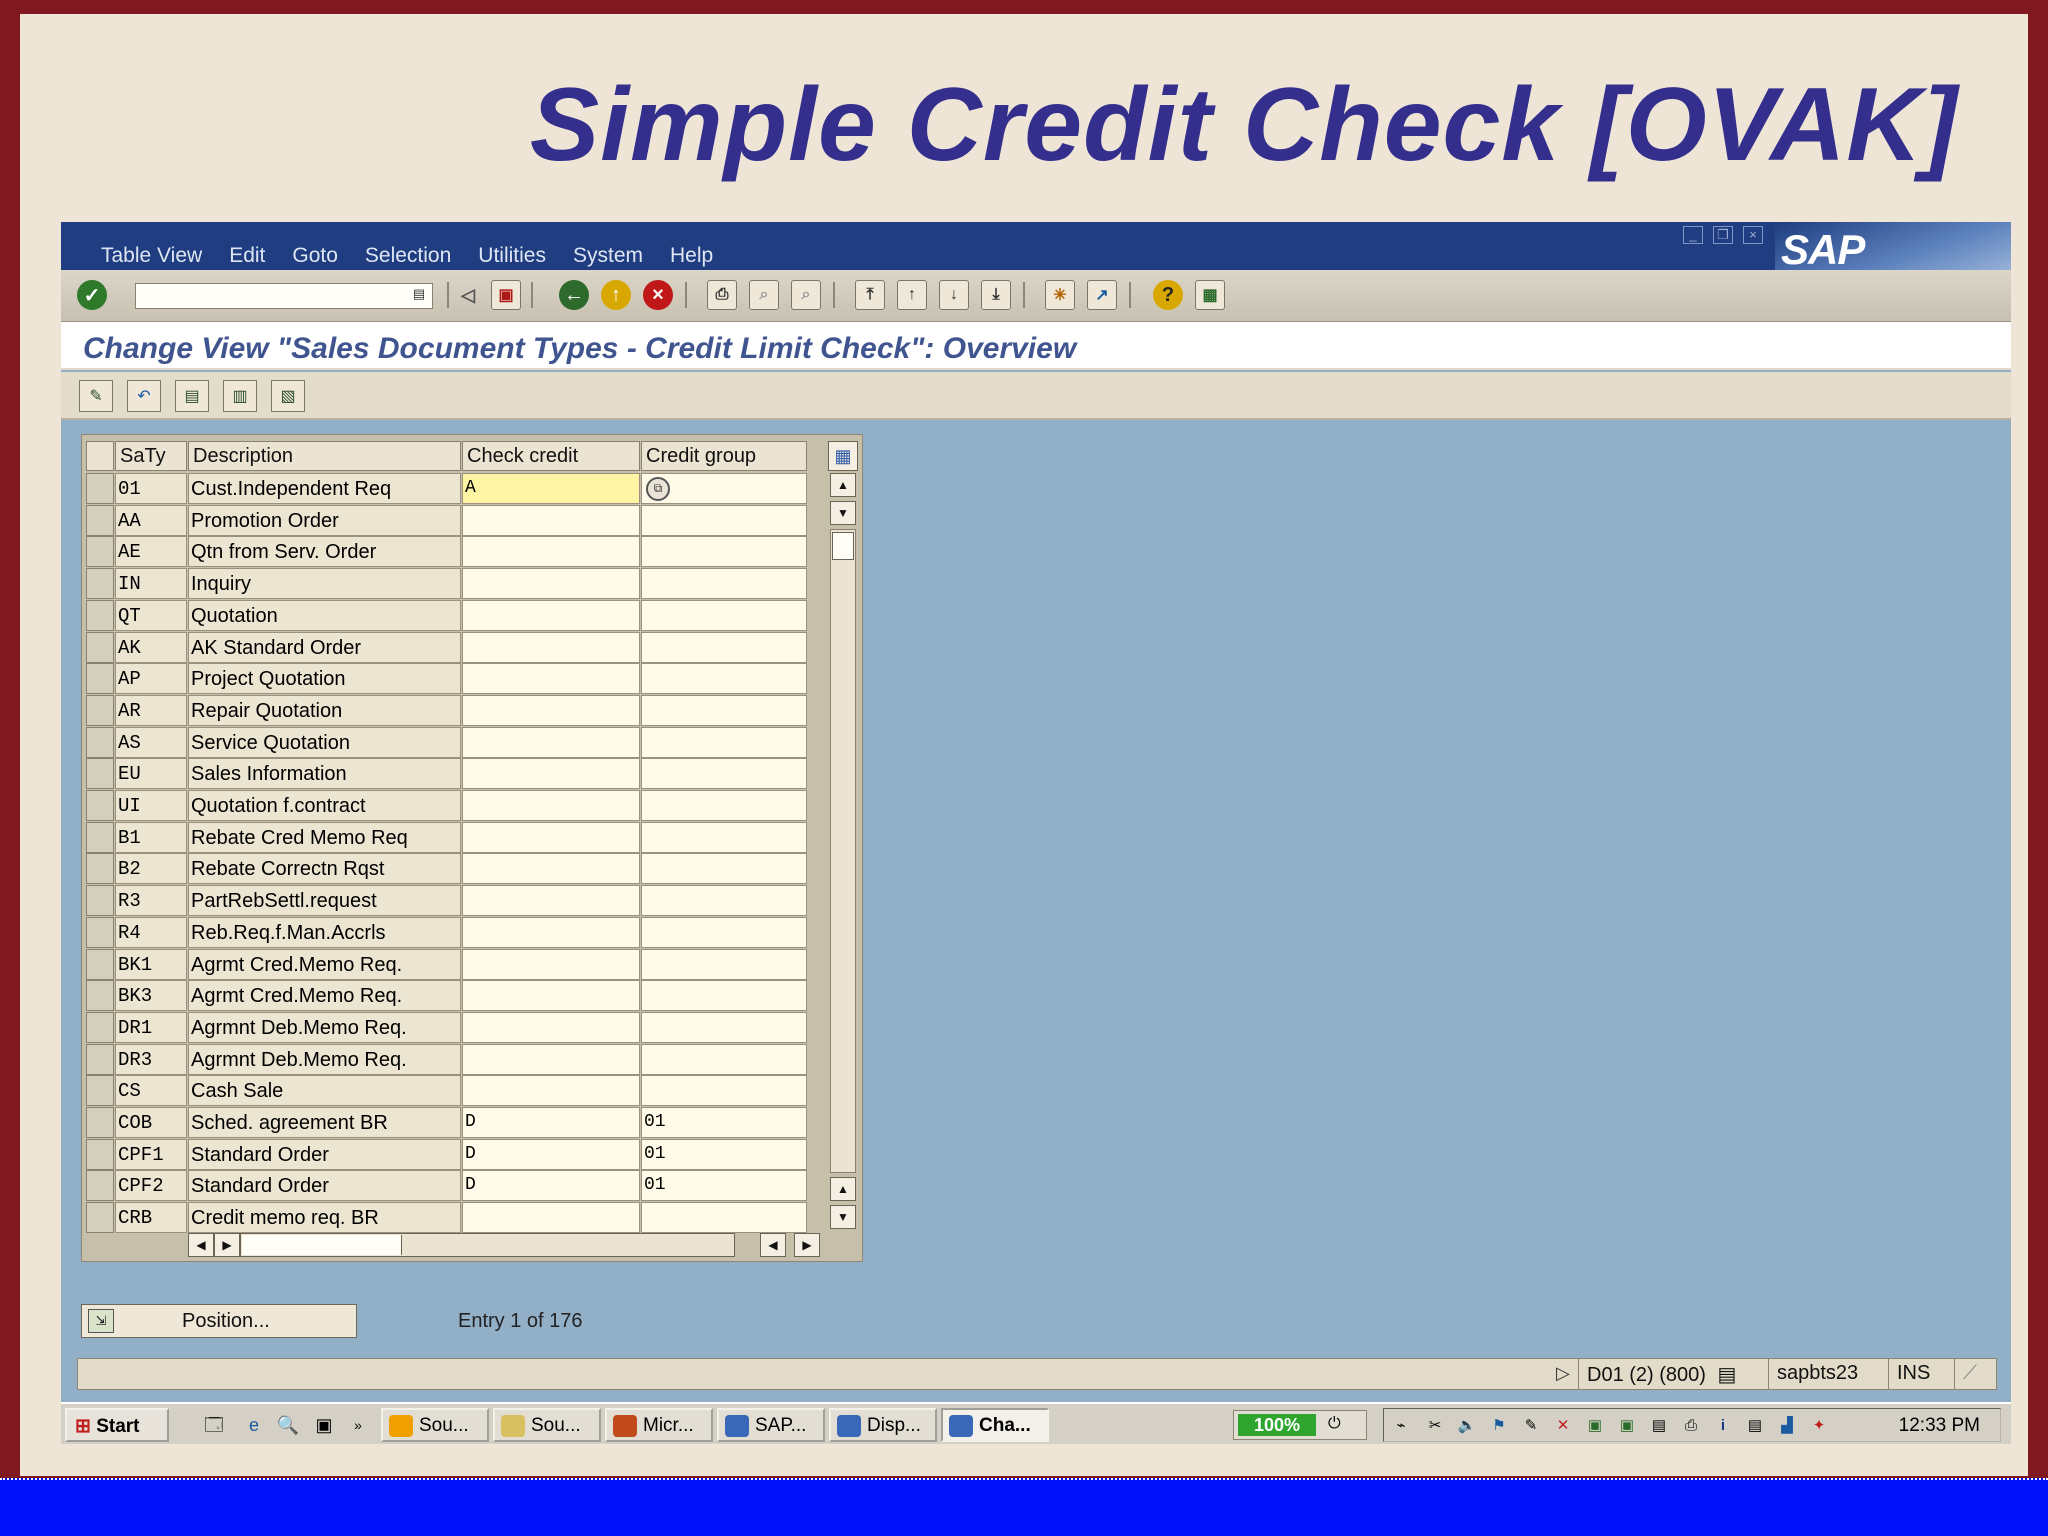 The image size is (2048, 1536). What do you see at coordinates (724, 456) in the screenshot?
I see `column-header-credit-group: Credit group` at bounding box center [724, 456].